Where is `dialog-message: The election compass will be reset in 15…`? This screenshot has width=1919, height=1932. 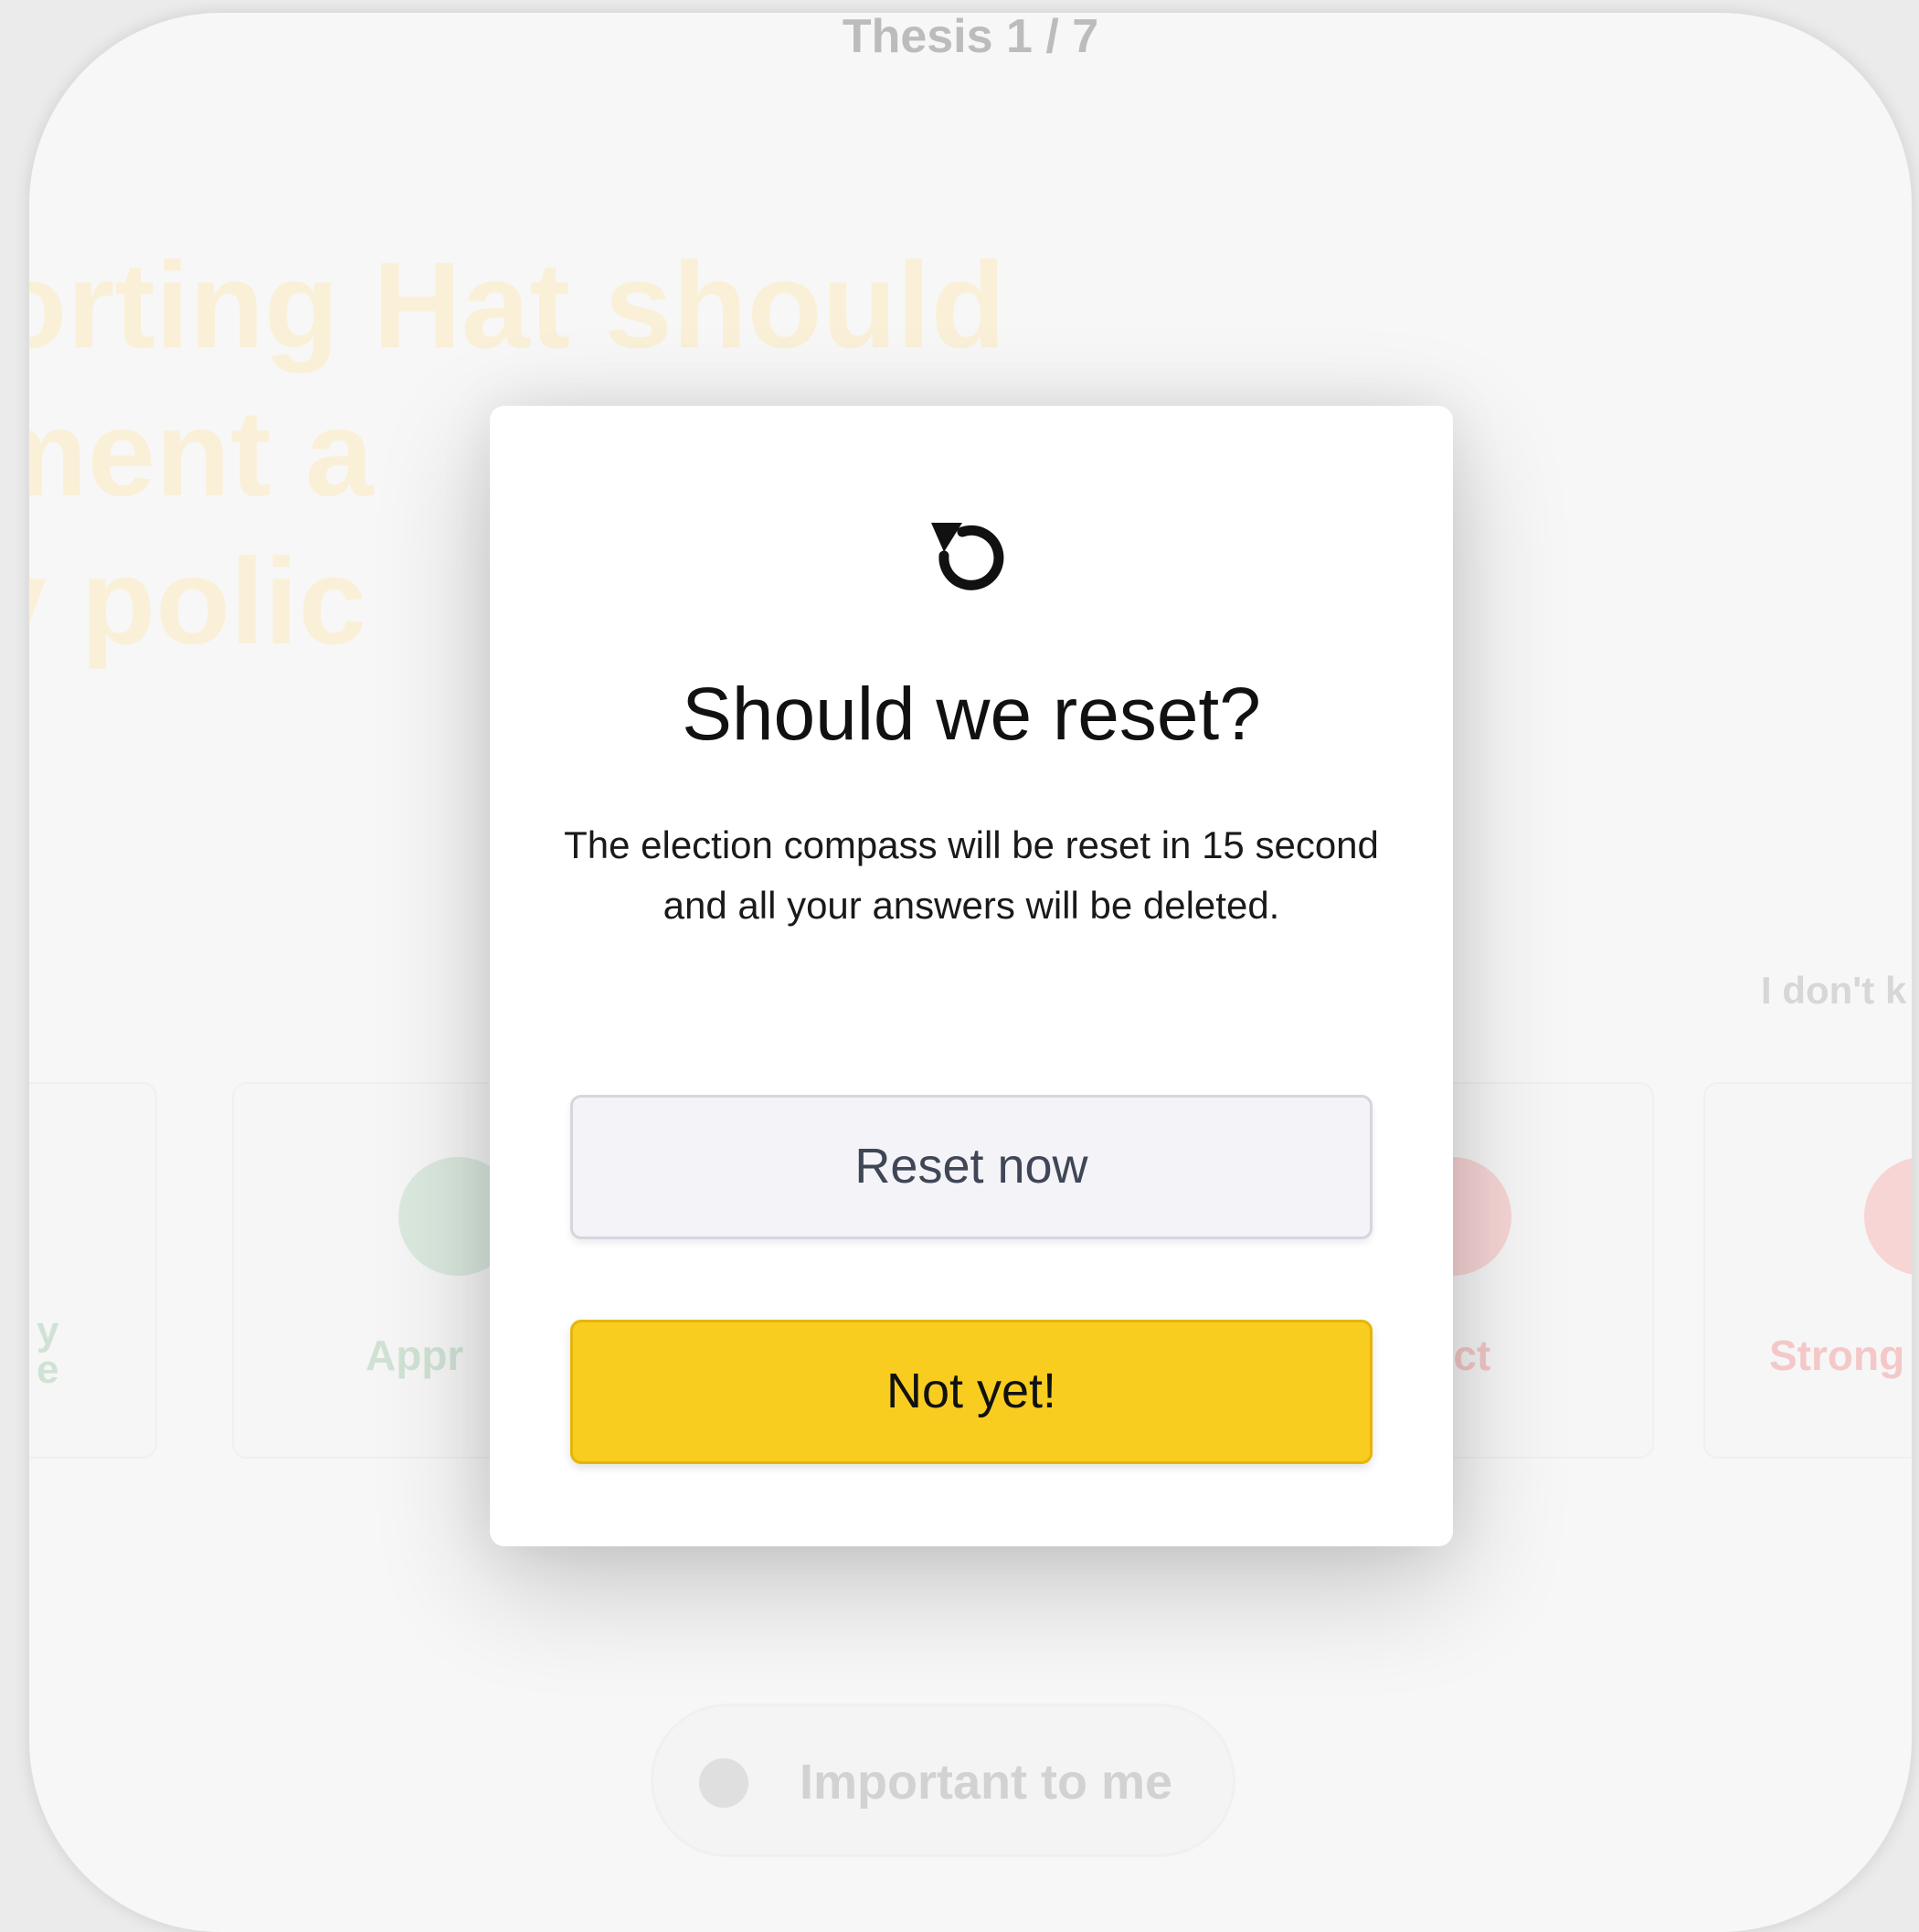 dialog-message: The election compass will be reset in 15… is located at coordinates (971, 875).